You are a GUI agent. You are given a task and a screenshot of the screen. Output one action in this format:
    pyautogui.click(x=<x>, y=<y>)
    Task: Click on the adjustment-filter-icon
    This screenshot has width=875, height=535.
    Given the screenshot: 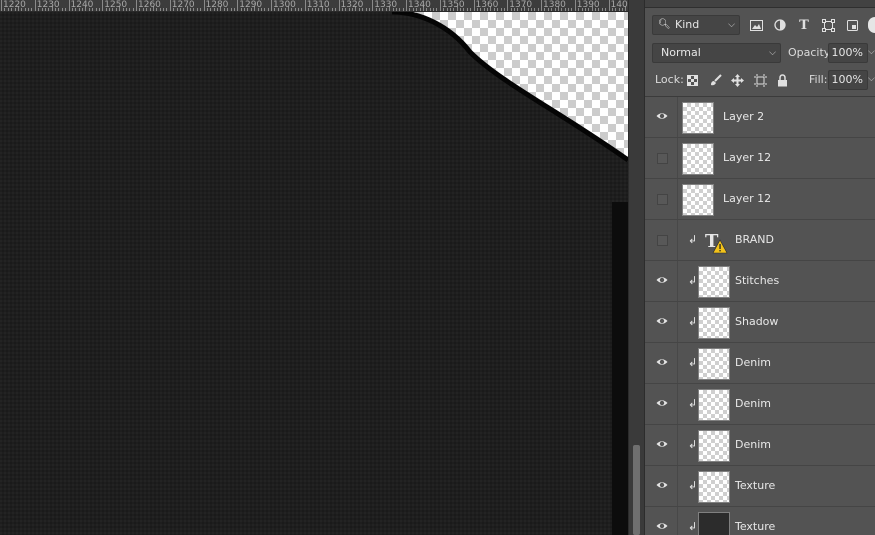 What is the action you would take?
    pyautogui.click(x=780, y=25)
    